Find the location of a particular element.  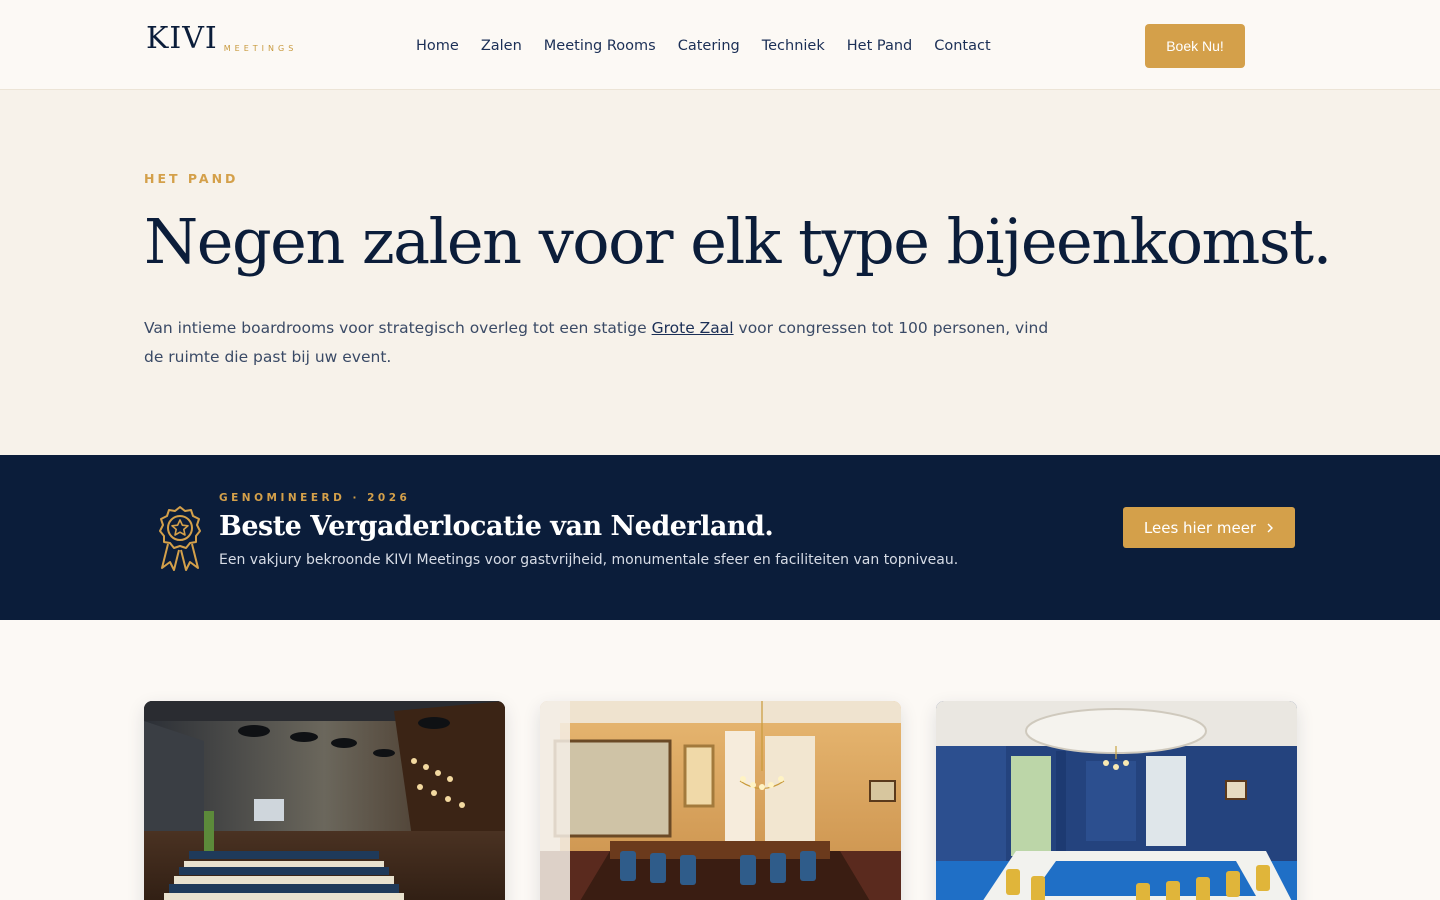

nav-item-catering: Catering is located at coordinates (709, 46).